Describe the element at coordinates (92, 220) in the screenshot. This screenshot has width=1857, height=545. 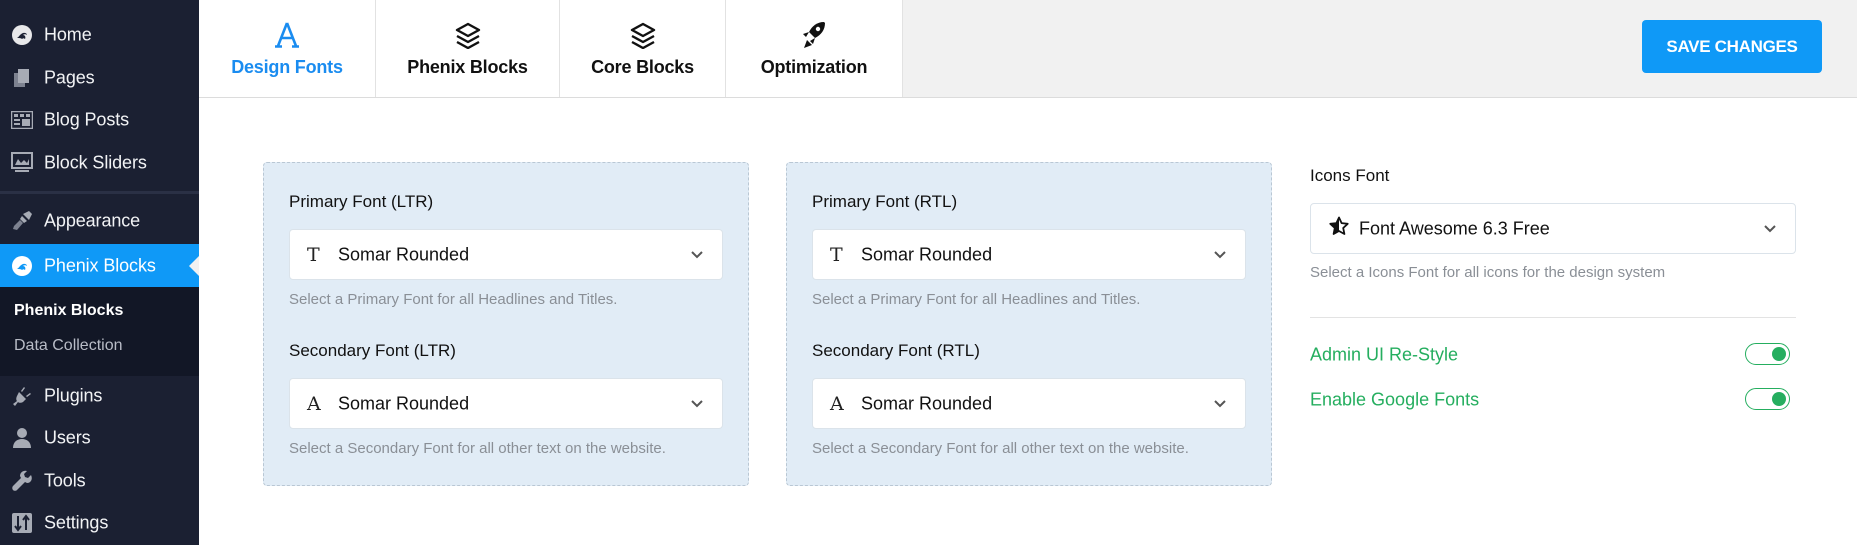
I see `sidebar-item-label: Appearance` at that location.